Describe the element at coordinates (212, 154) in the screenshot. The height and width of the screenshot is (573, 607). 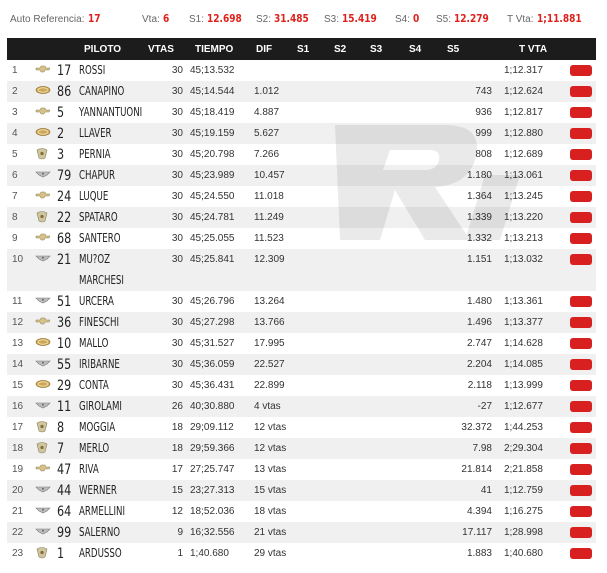
I see `total-time: 45;20.798` at that location.